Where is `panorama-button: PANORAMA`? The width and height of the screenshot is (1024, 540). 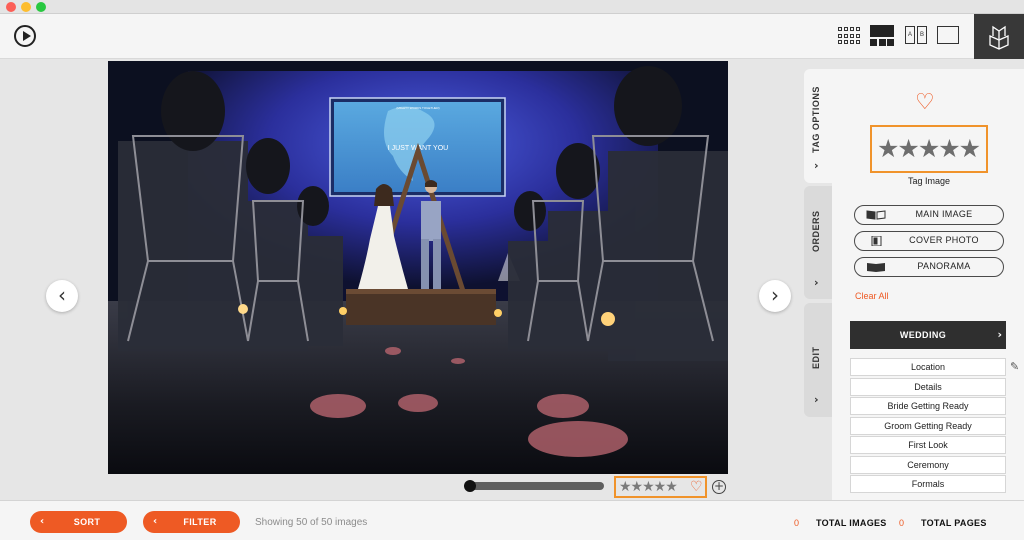
panorama-button: PANORAMA is located at coordinates (929, 267).